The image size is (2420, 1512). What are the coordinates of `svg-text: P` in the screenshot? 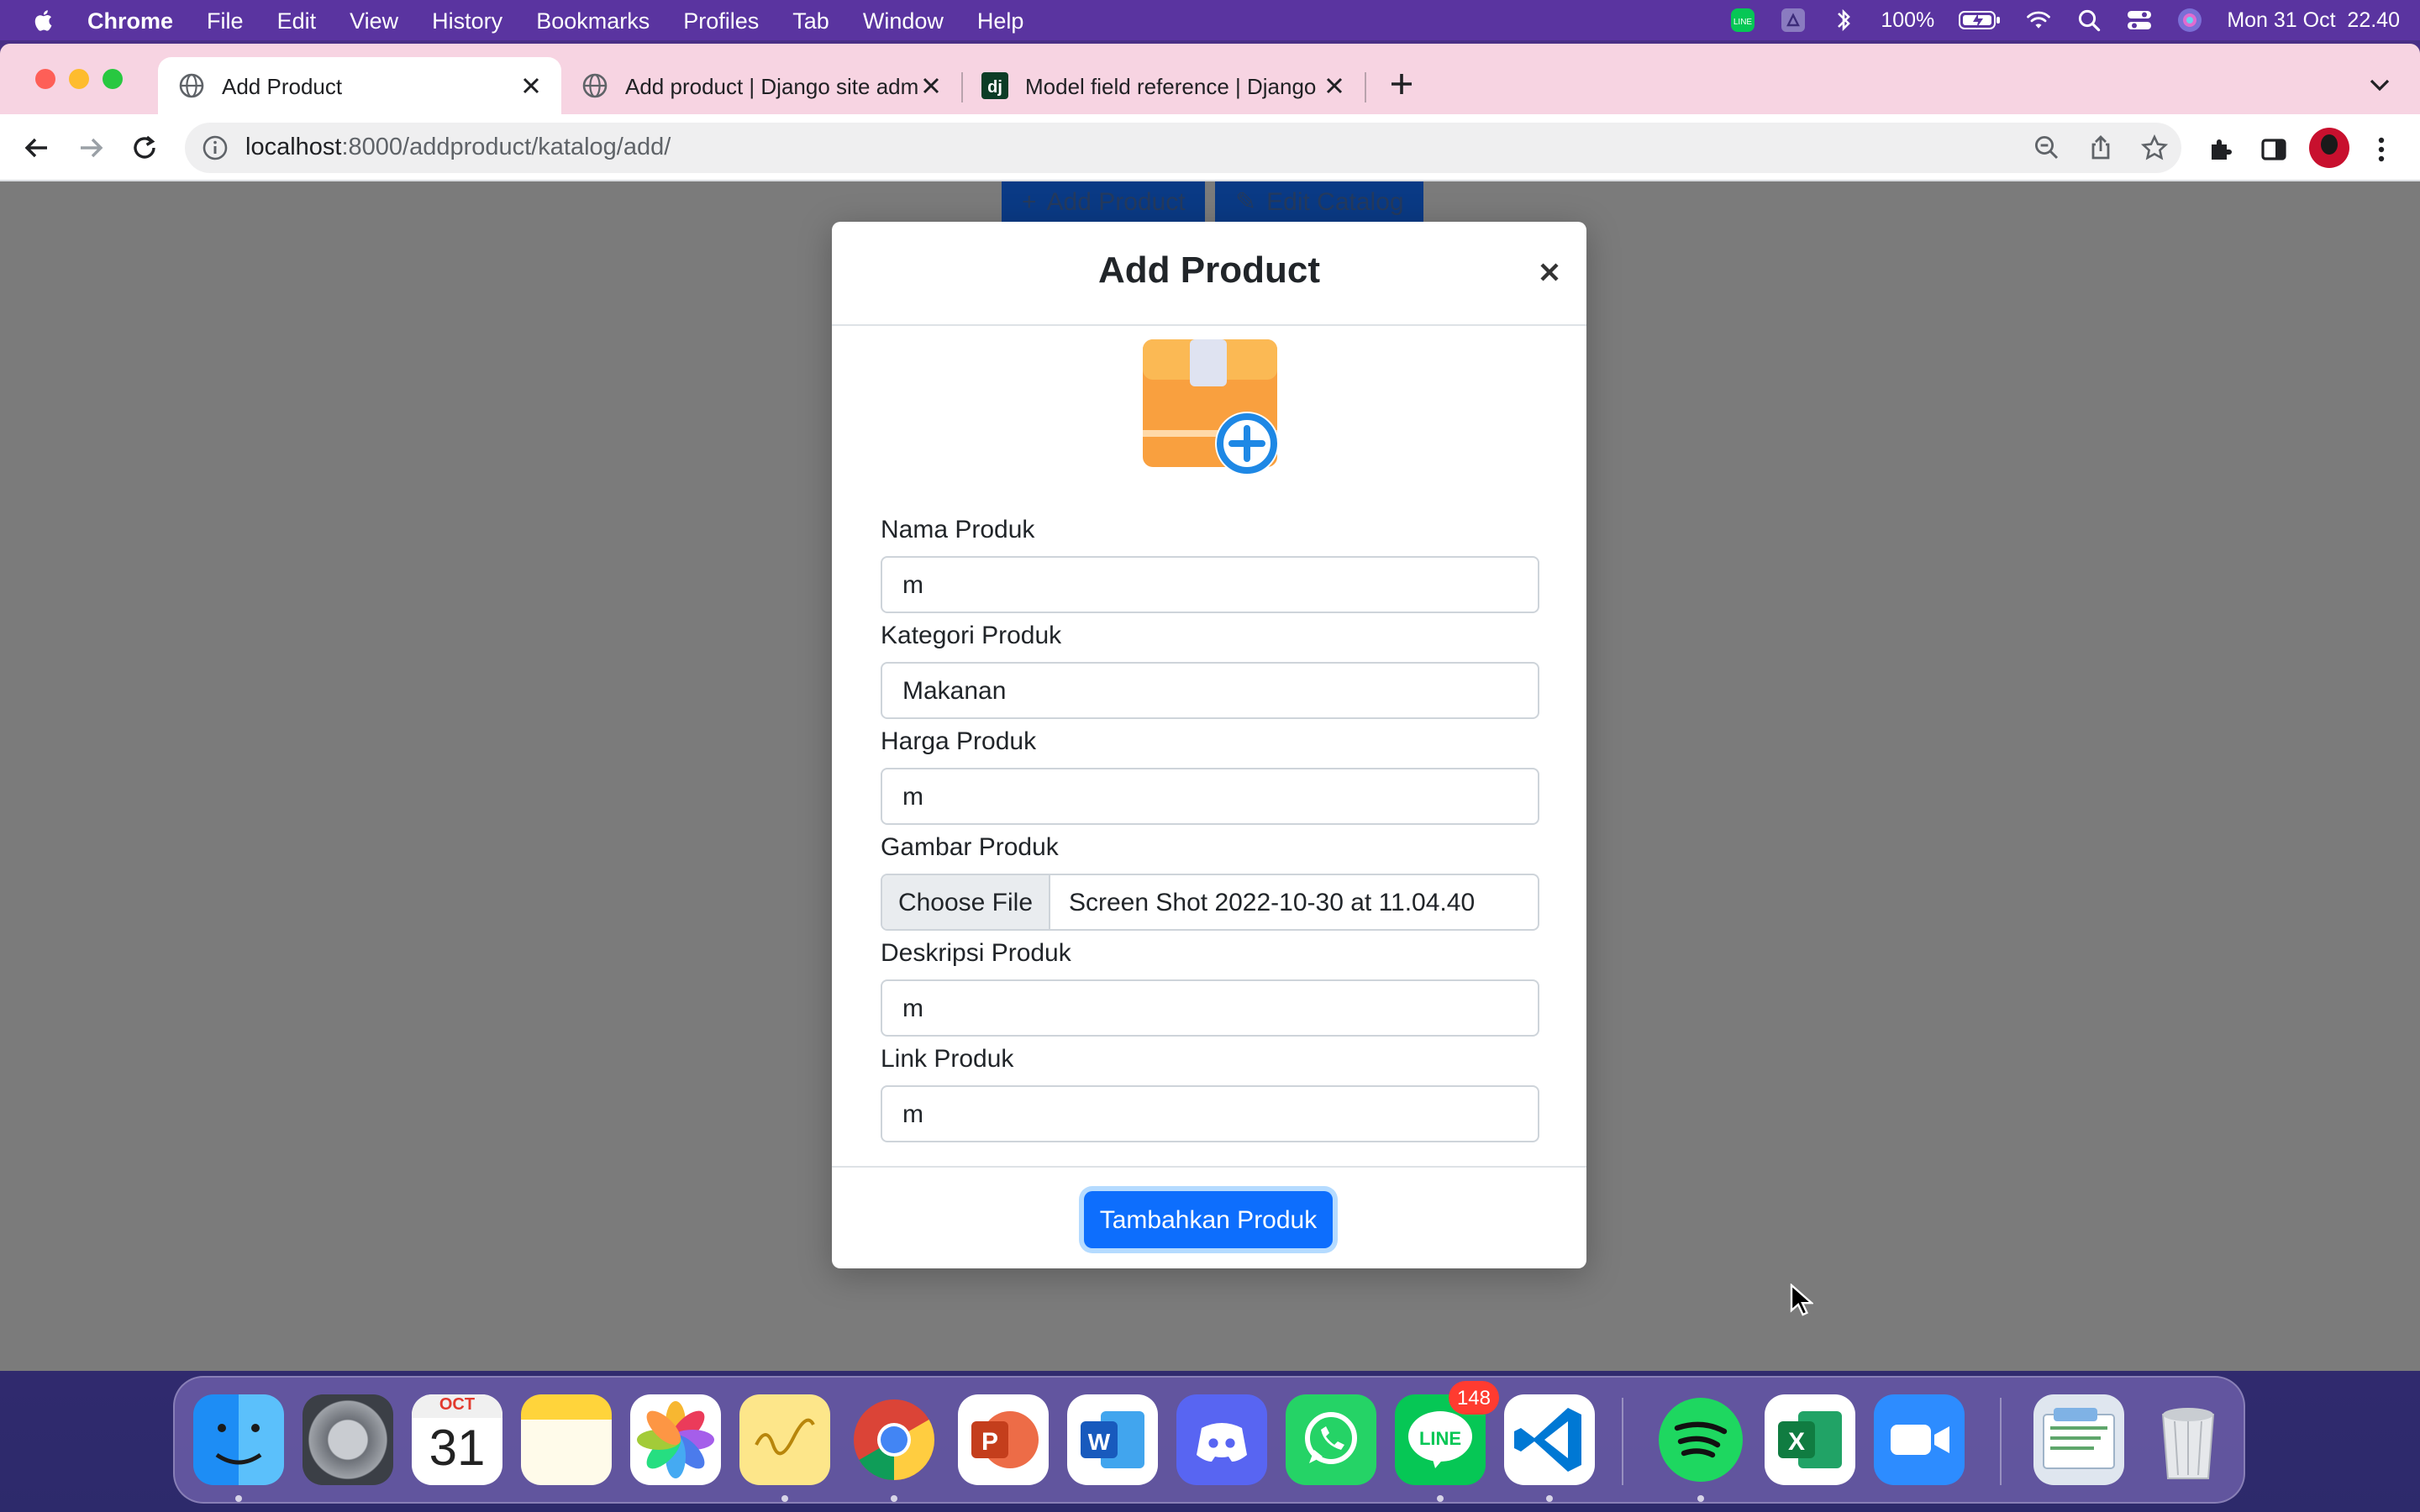 It's located at (990, 1442).